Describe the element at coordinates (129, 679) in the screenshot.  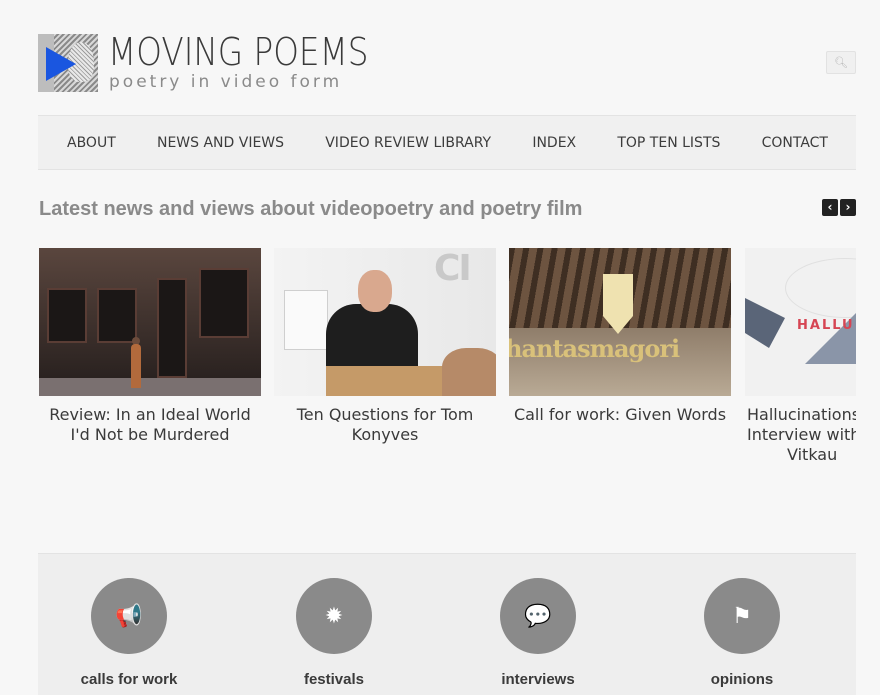
I see `category-label: calls for work` at that location.